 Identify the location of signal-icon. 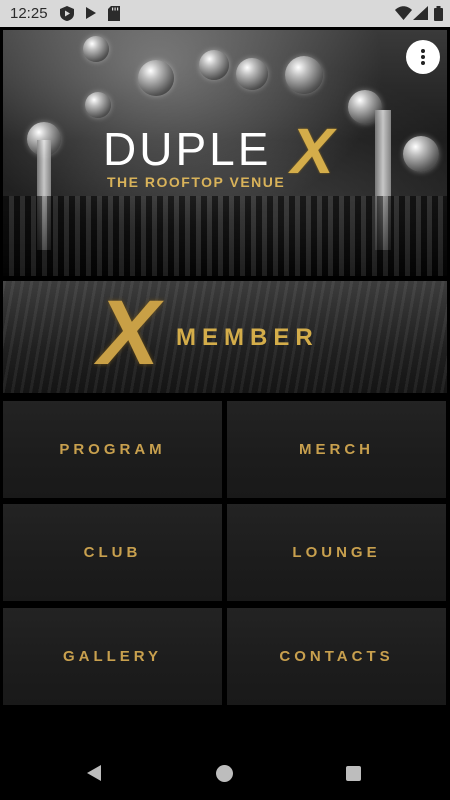
(420, 13).